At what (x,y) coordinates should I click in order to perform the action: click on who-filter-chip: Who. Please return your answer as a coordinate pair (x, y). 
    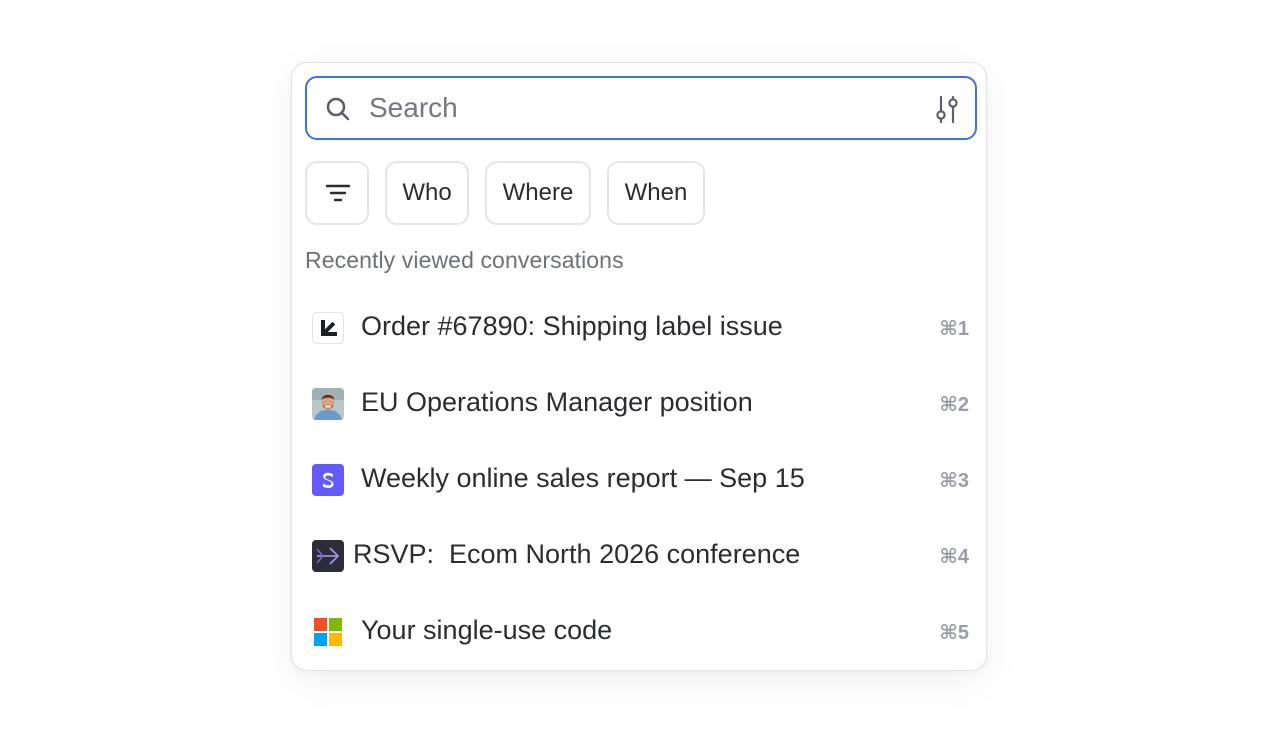
    Looking at the image, I should click on (427, 193).